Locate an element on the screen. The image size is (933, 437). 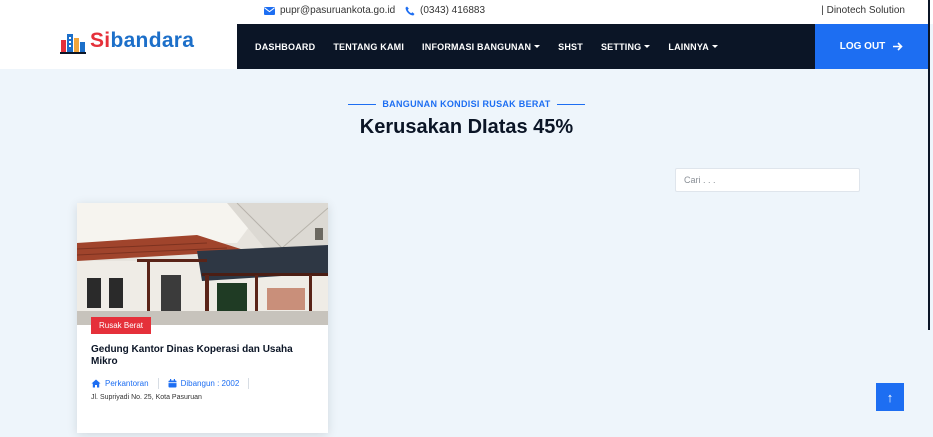
contact-email: pupr@pasuruankota.go.id is located at coordinates (329, 10).